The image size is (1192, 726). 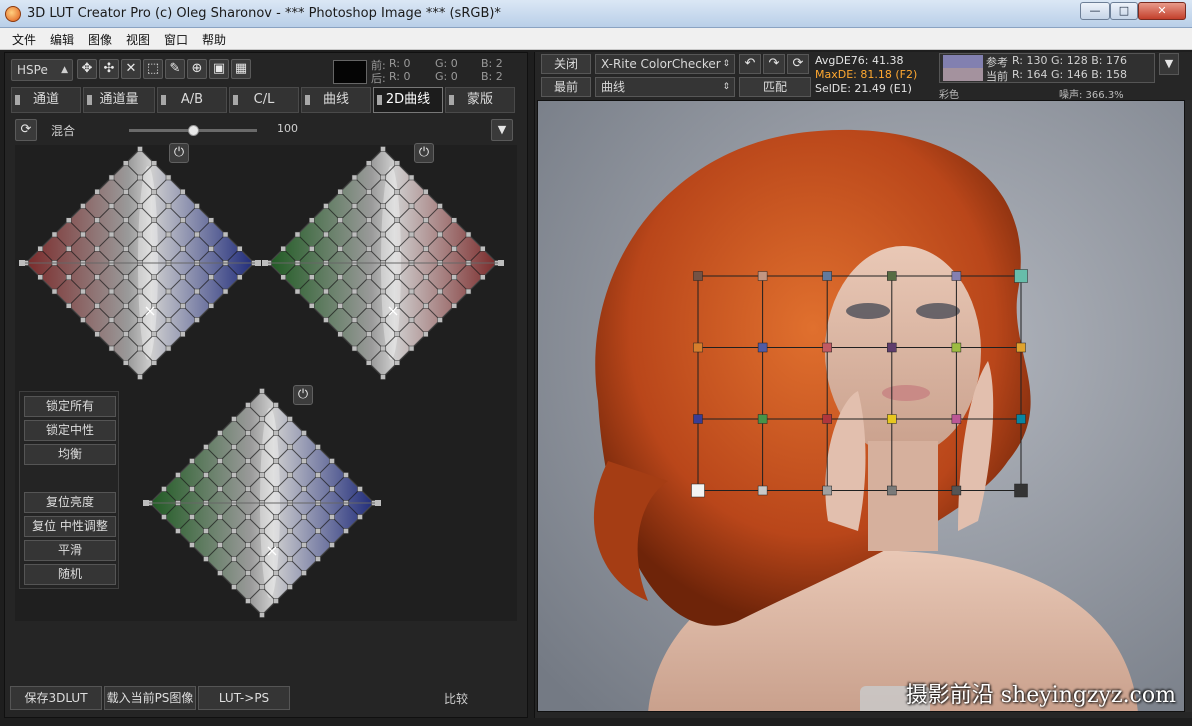 I want to click on menu-image: 图像, so click(x=100, y=39).